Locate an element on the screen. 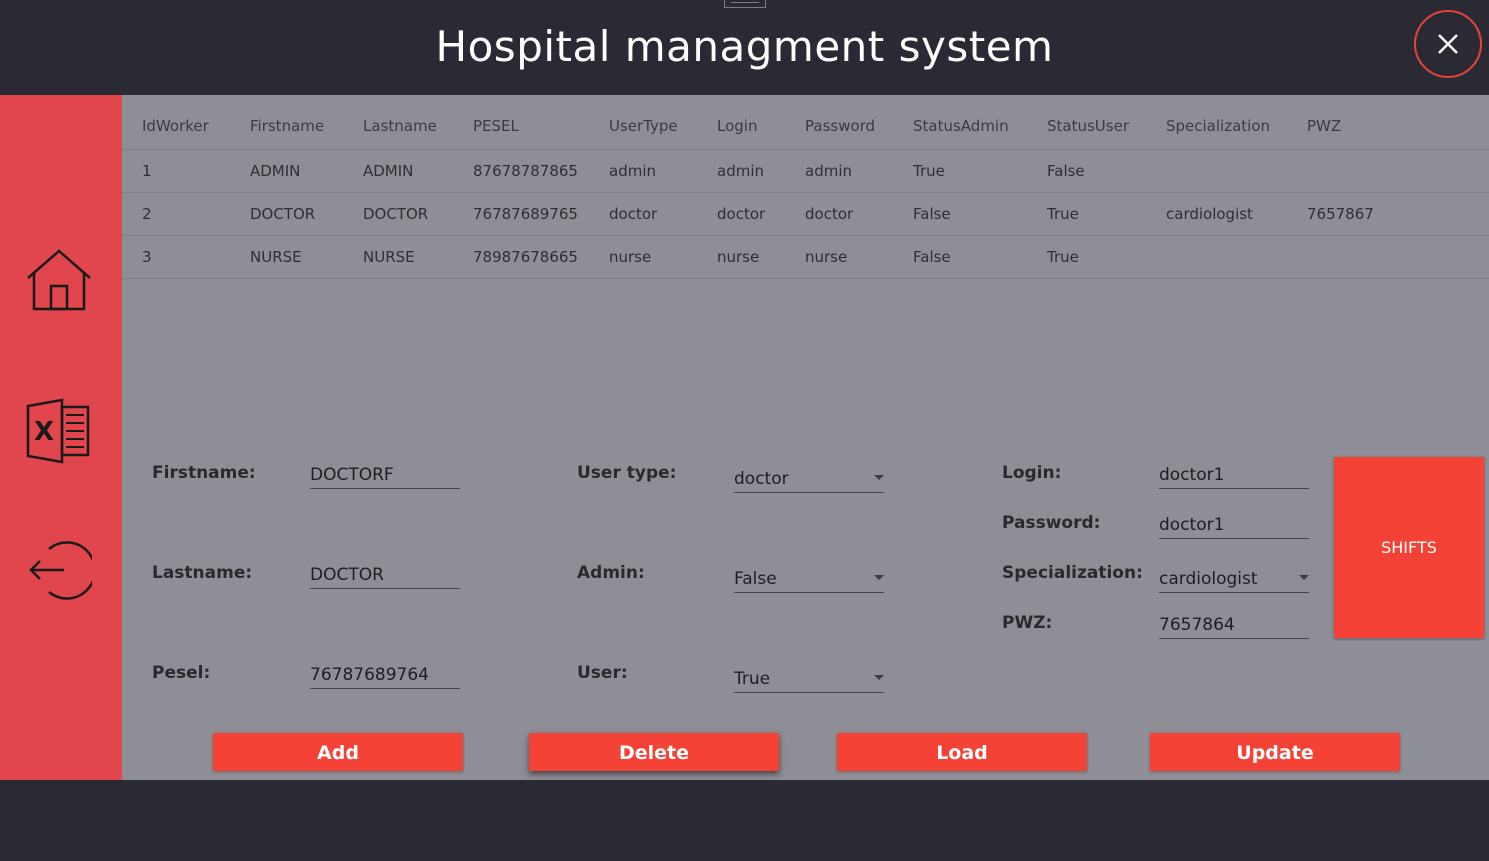 This screenshot has width=1489, height=861. login-label: Login: is located at coordinates (1032, 473).